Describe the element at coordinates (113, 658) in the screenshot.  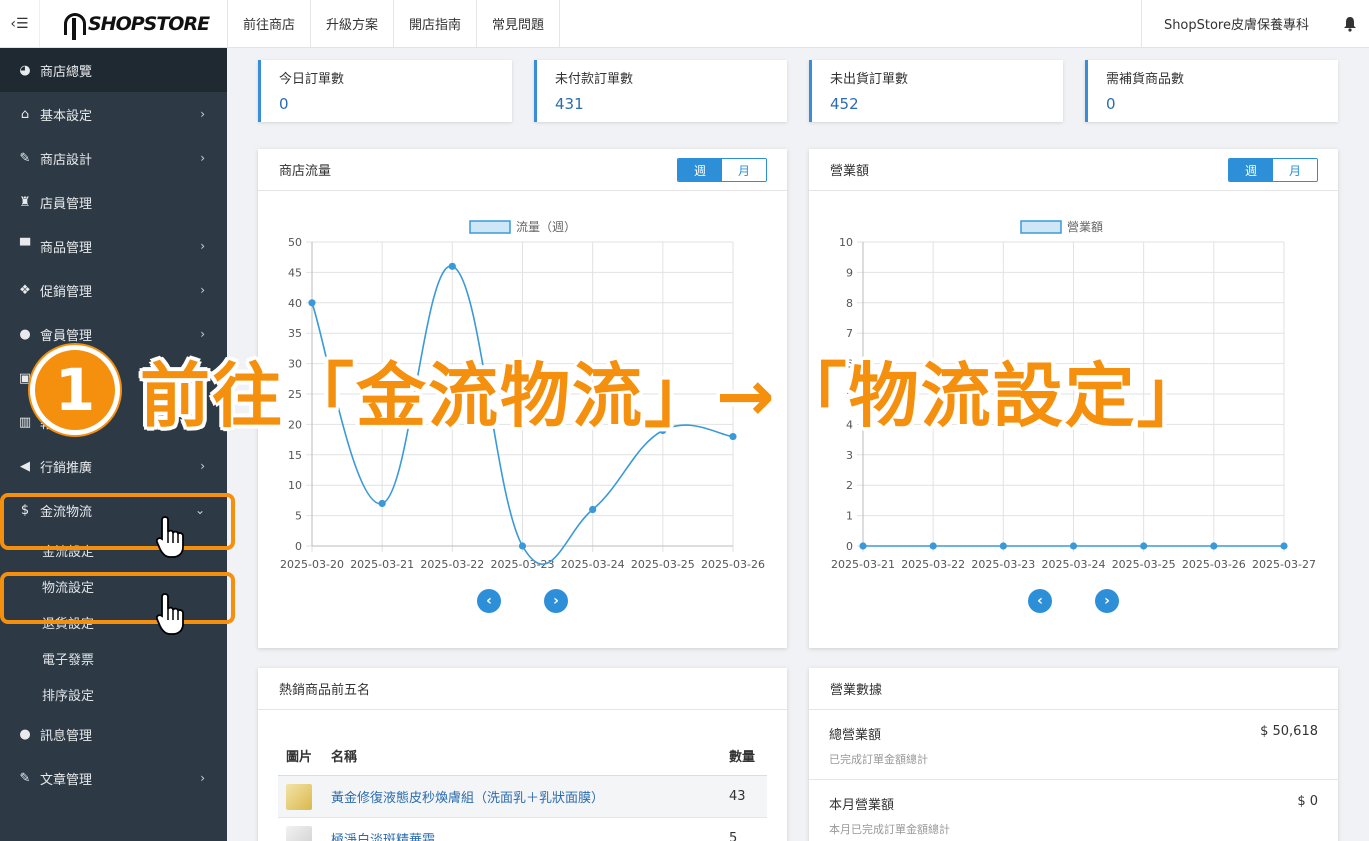
I see `sidebar-subitem-3: 電子發票` at that location.